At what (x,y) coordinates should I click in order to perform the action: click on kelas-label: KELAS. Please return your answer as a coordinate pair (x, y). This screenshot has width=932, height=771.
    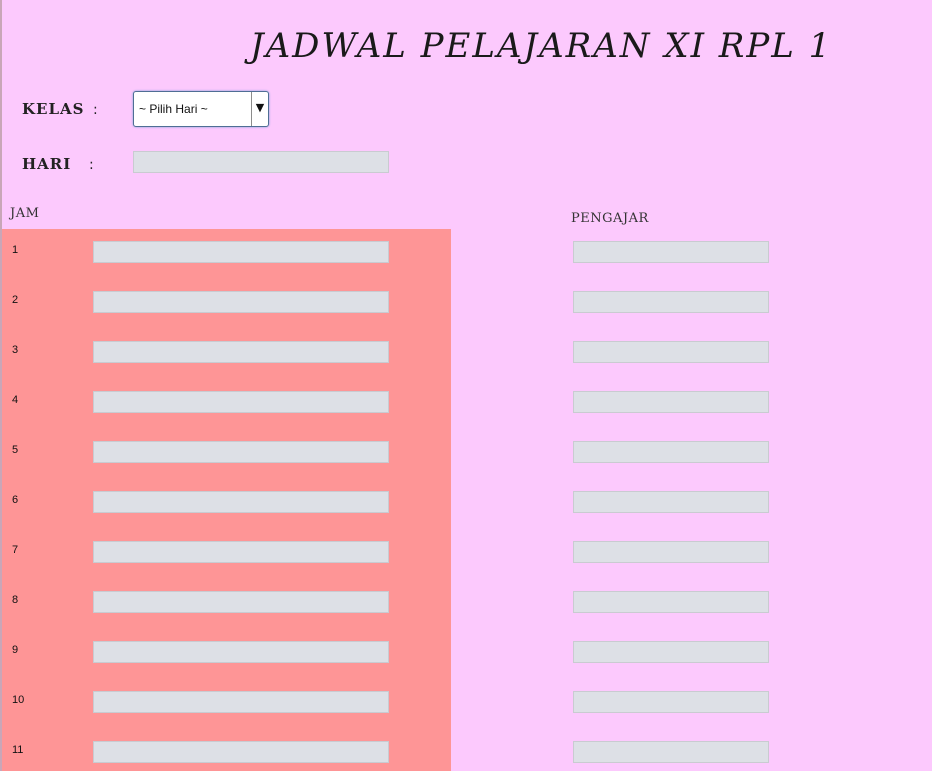
    Looking at the image, I should click on (53, 109).